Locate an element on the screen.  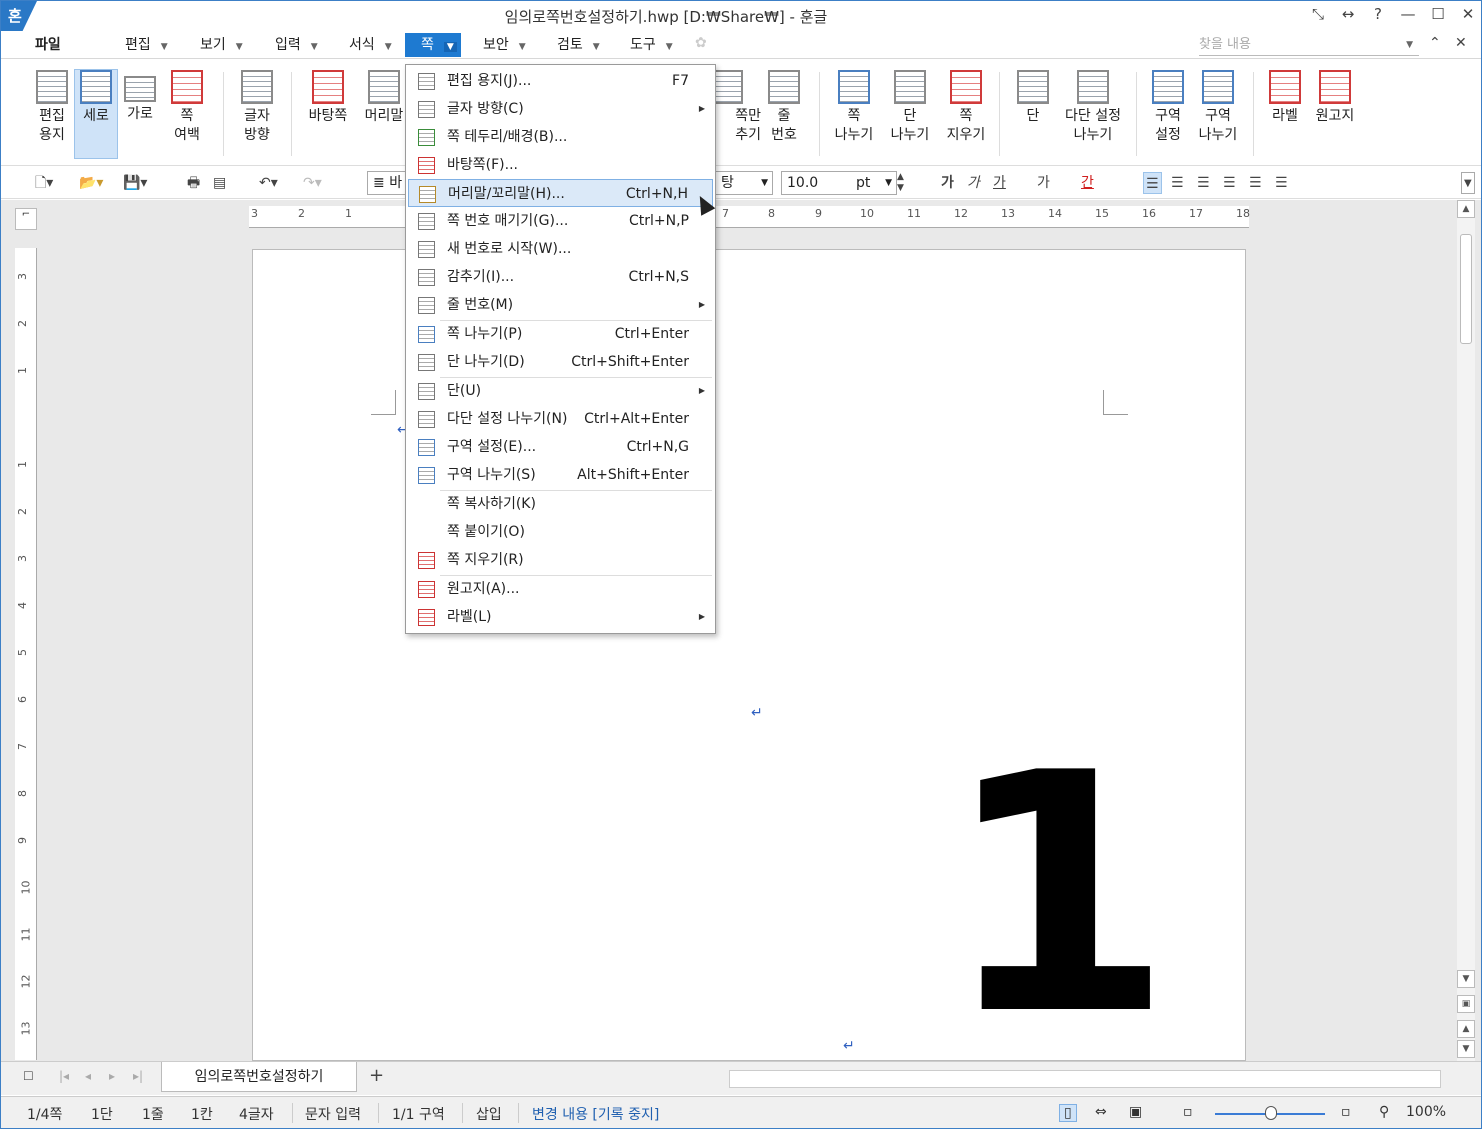
ribbon-margins: 쪽 여백 is located at coordinates (187, 107).